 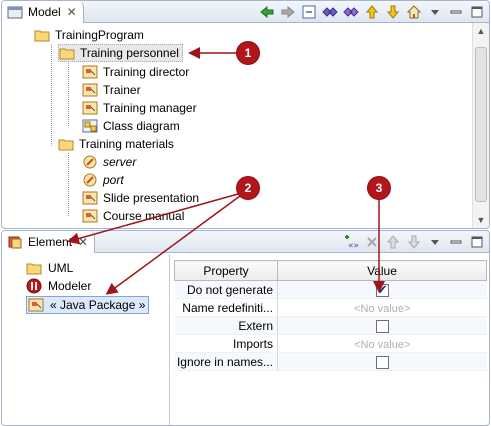 I want to click on tree-item-class-diagram: Class diagram, so click(x=131, y=126).